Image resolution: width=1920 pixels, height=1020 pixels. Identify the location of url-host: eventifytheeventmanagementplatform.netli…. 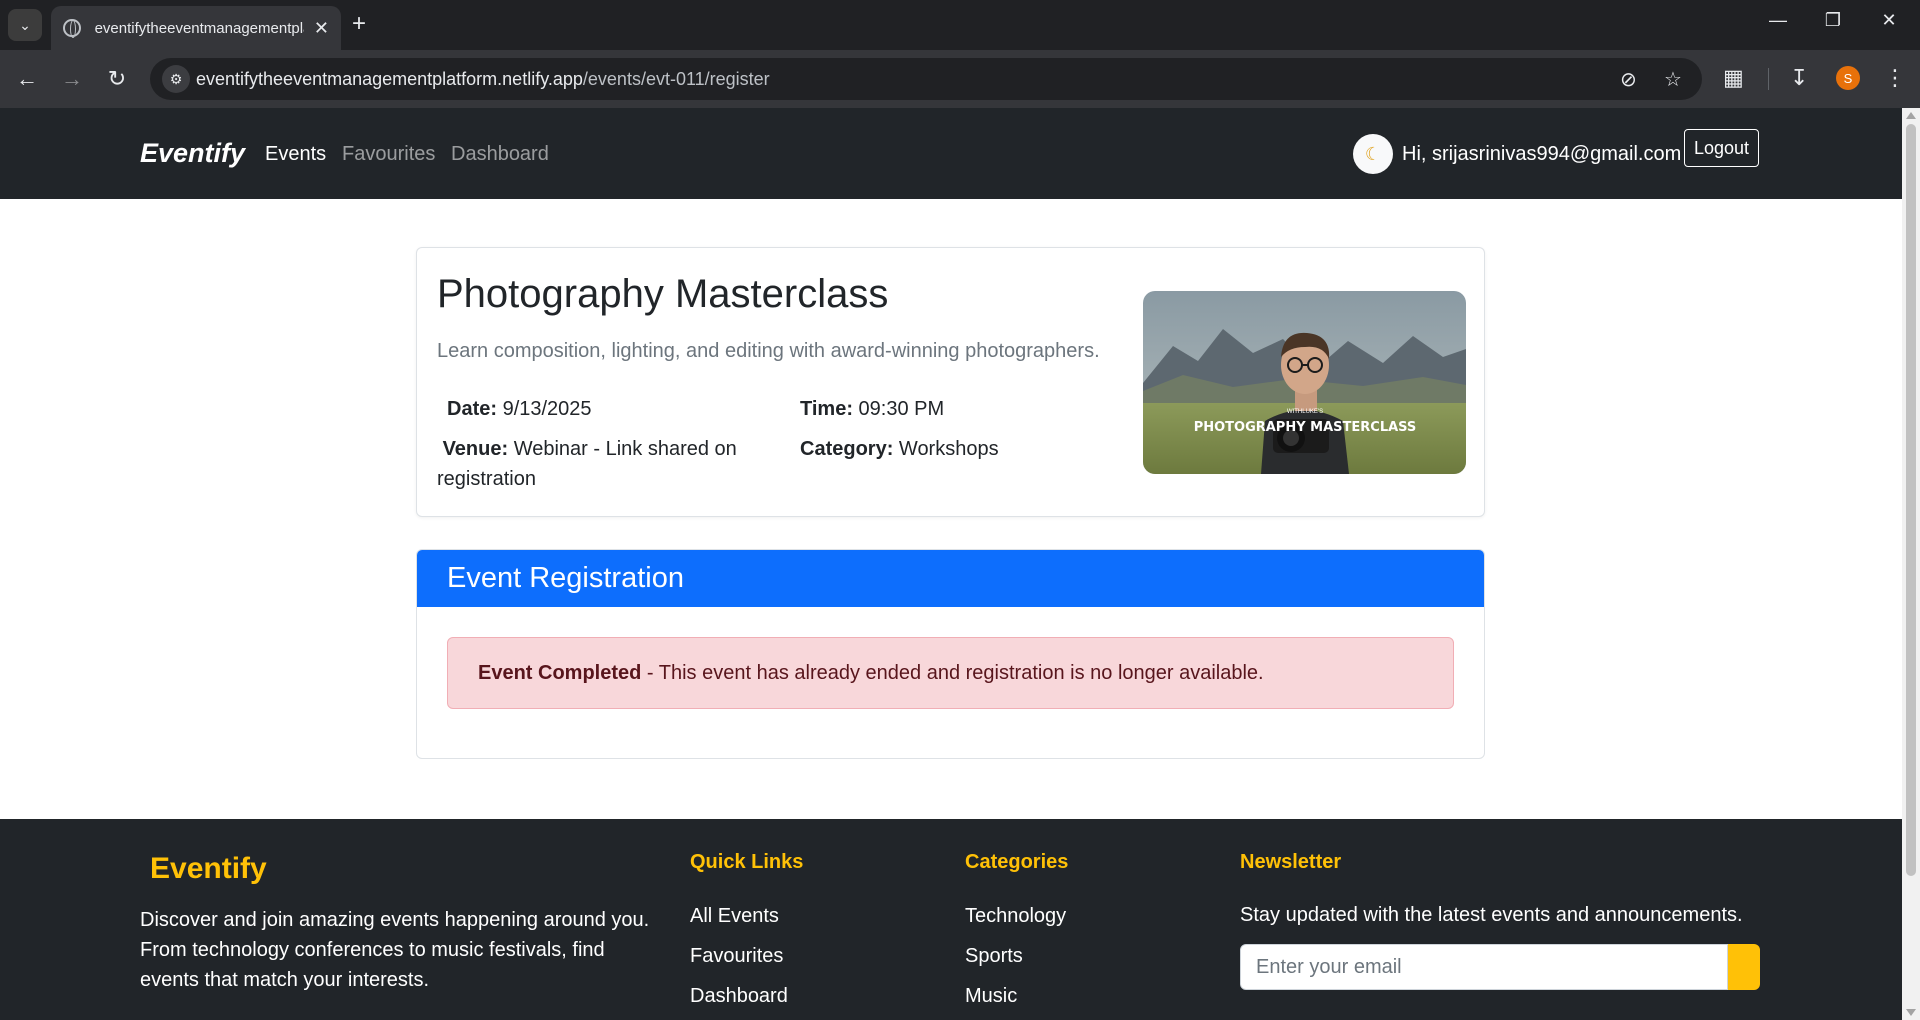
(389, 79).